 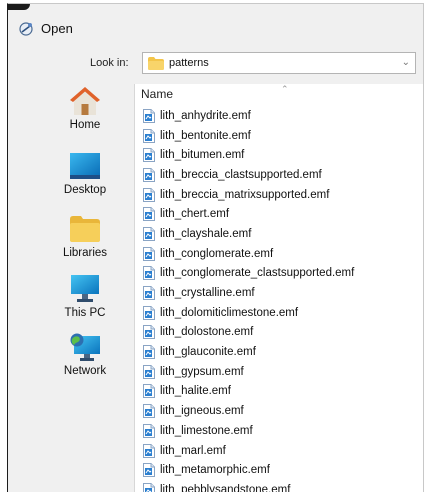 What do you see at coordinates (57, 28) in the screenshot?
I see `window-title: Open` at bounding box center [57, 28].